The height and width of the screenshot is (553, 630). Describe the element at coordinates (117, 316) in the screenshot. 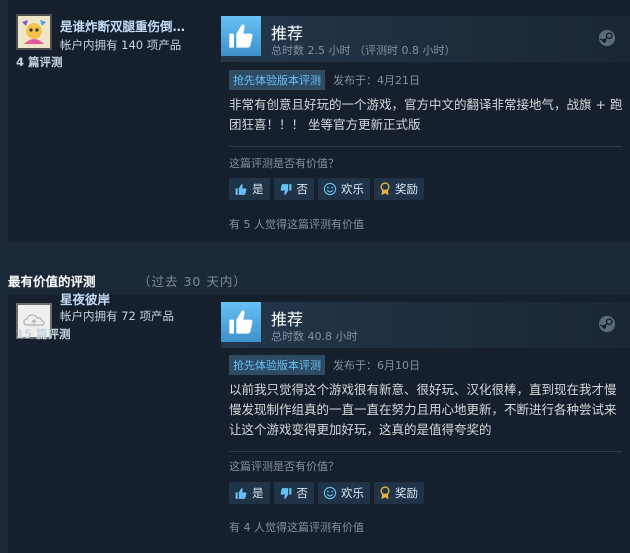

I see `author-products: 帐户内拥有 72 项产品` at that location.